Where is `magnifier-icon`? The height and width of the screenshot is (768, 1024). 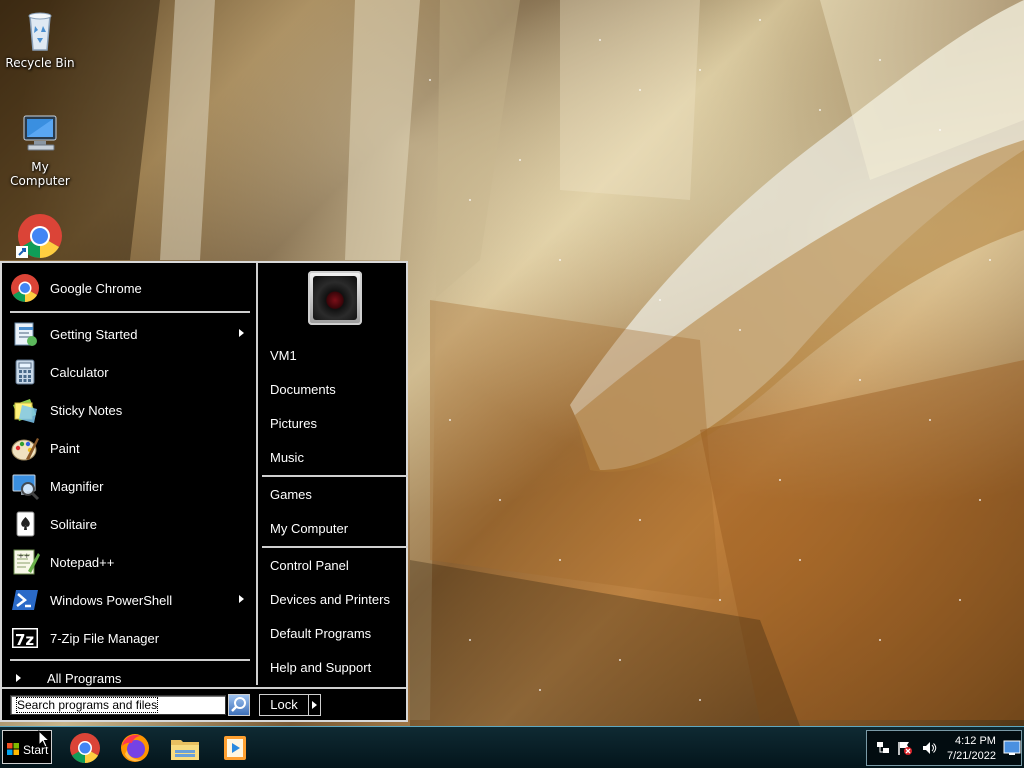
magnifier-icon is located at coordinates (25, 486).